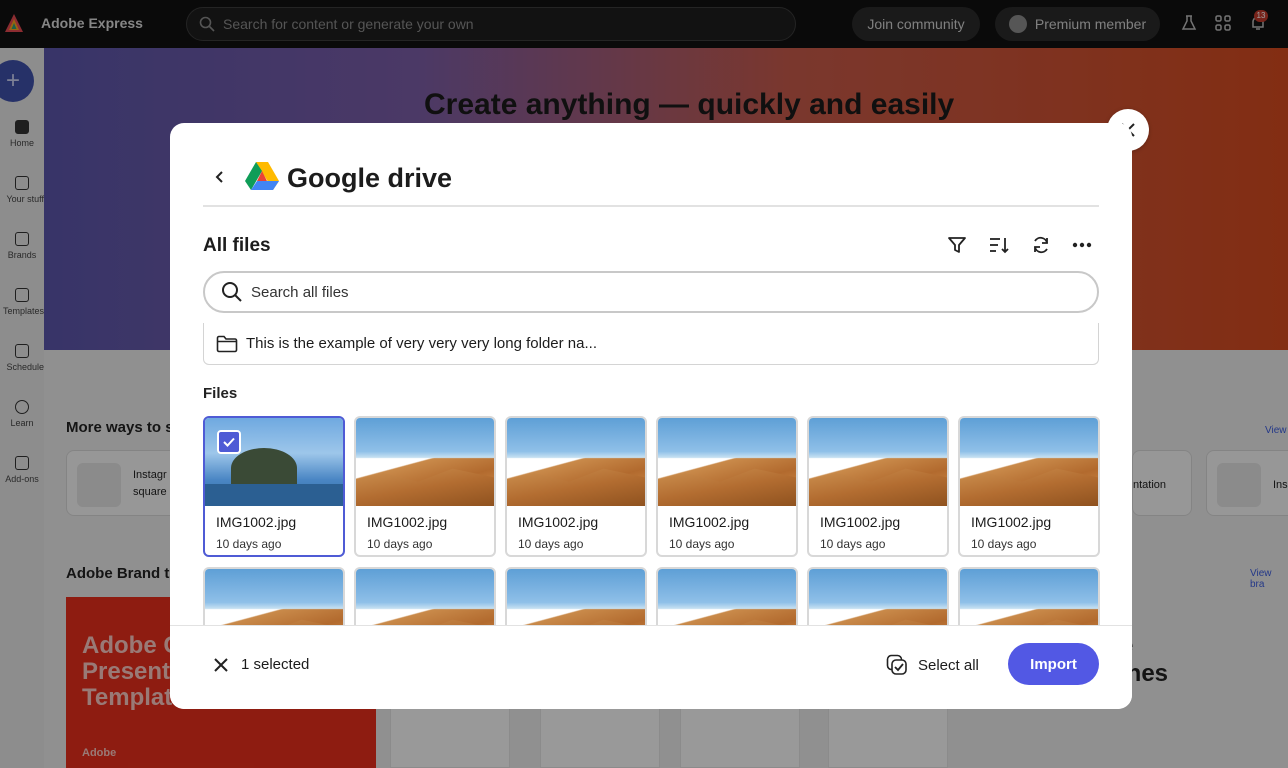 The height and width of the screenshot is (768, 1288). I want to click on file-search-field, so click(651, 292).